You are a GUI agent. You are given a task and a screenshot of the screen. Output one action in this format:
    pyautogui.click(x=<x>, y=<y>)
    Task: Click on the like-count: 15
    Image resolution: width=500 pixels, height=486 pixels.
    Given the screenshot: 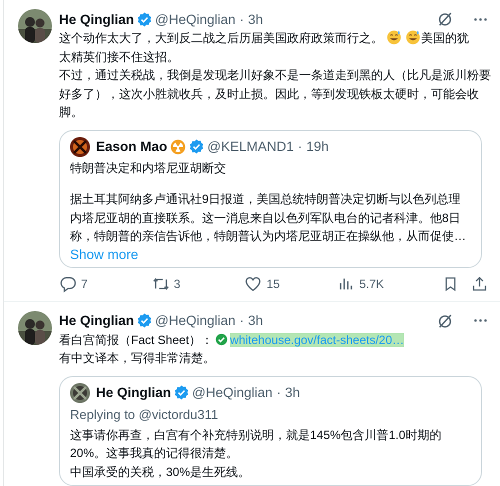 What is the action you would take?
    pyautogui.click(x=273, y=284)
    